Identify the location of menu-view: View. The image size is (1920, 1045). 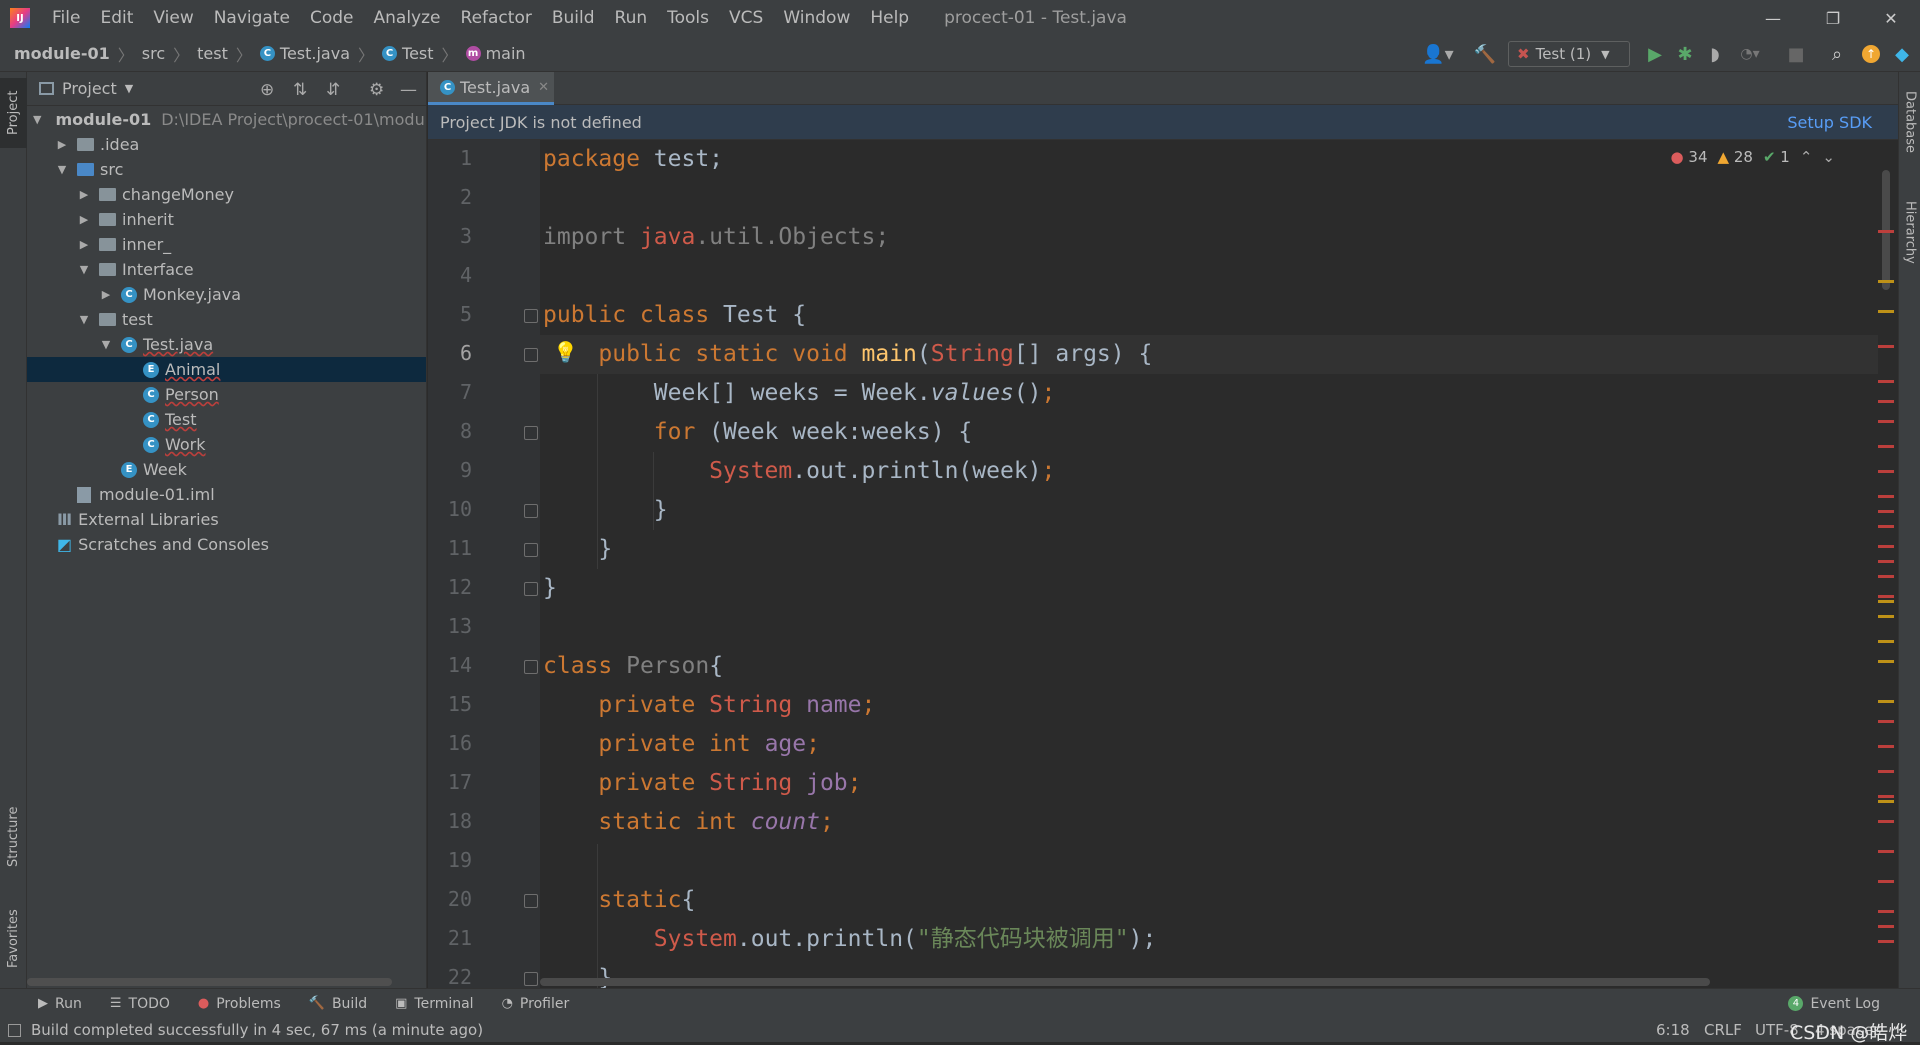
(173, 18).